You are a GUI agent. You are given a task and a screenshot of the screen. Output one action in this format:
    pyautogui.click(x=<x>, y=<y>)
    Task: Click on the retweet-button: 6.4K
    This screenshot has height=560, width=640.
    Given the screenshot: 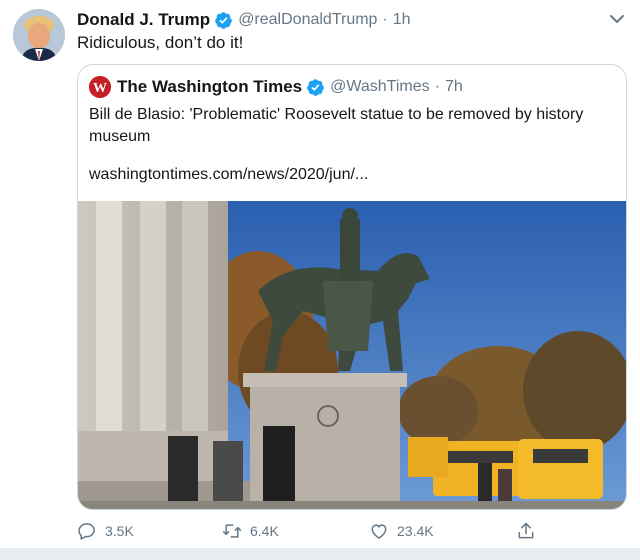 What is the action you would take?
    pyautogui.click(x=250, y=531)
    